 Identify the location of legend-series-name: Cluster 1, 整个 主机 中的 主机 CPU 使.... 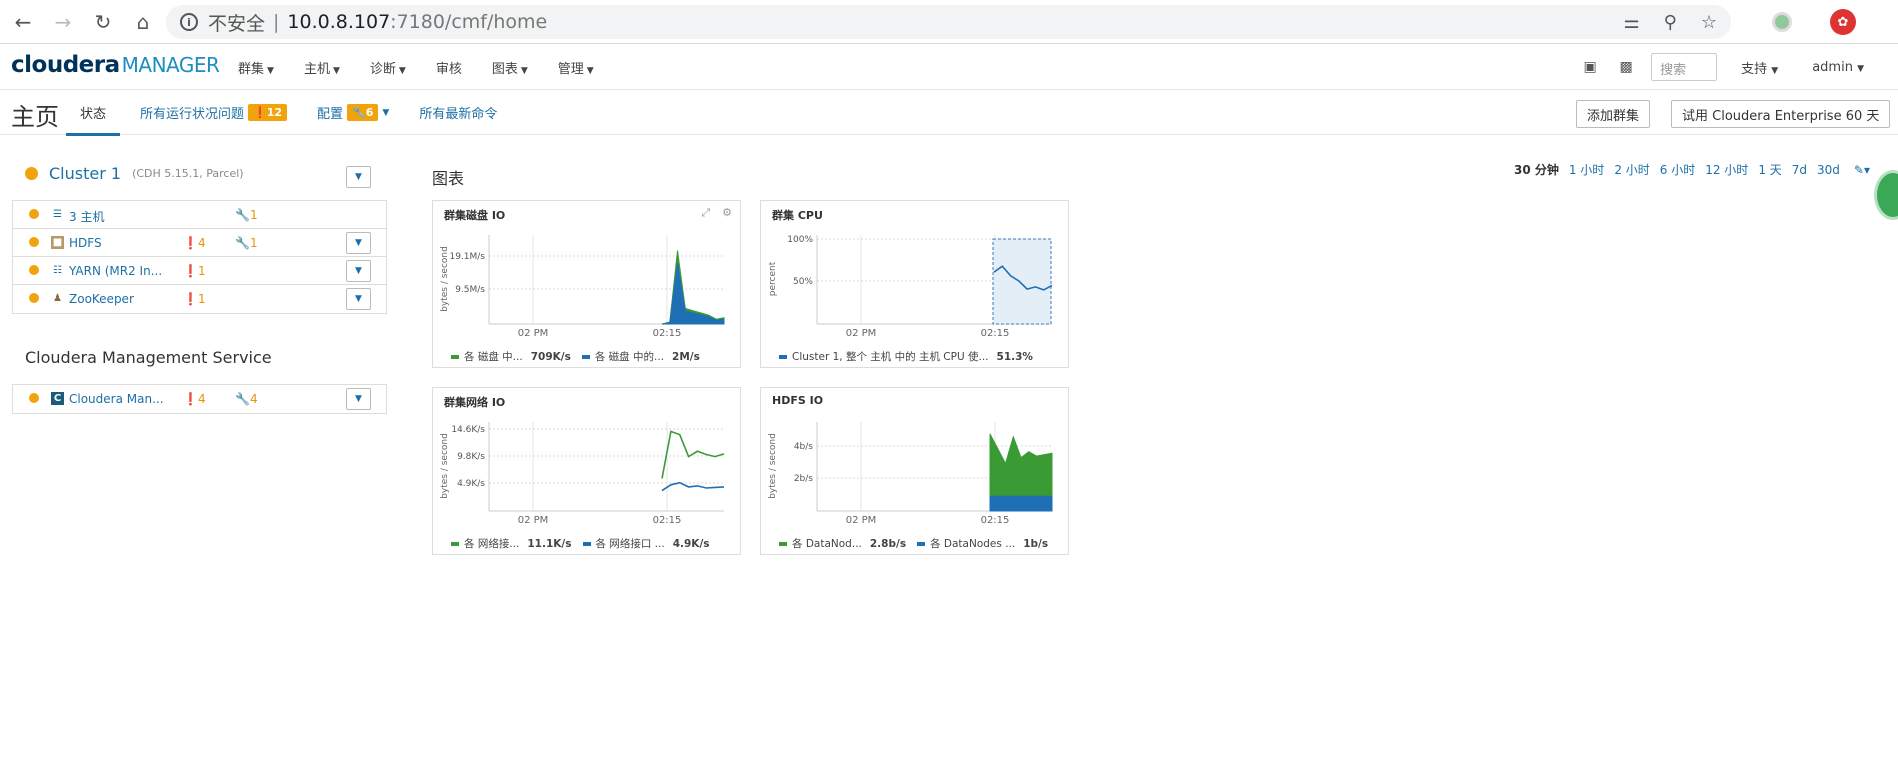
(890, 357).